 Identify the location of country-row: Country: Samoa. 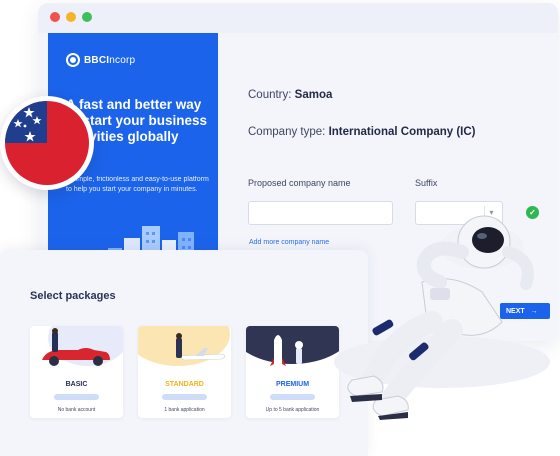
(290, 95).